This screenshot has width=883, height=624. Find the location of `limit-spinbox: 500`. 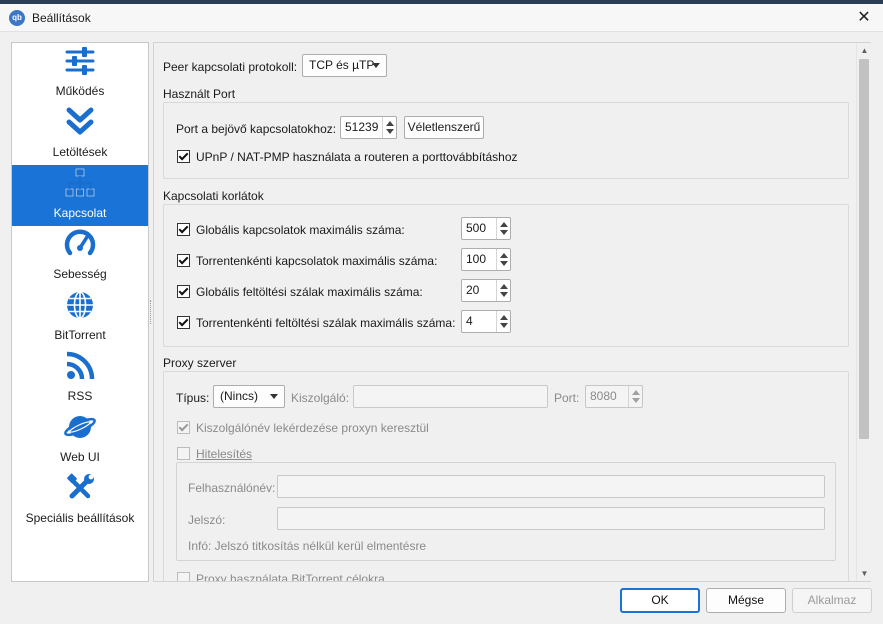

limit-spinbox: 500 is located at coordinates (486, 228).